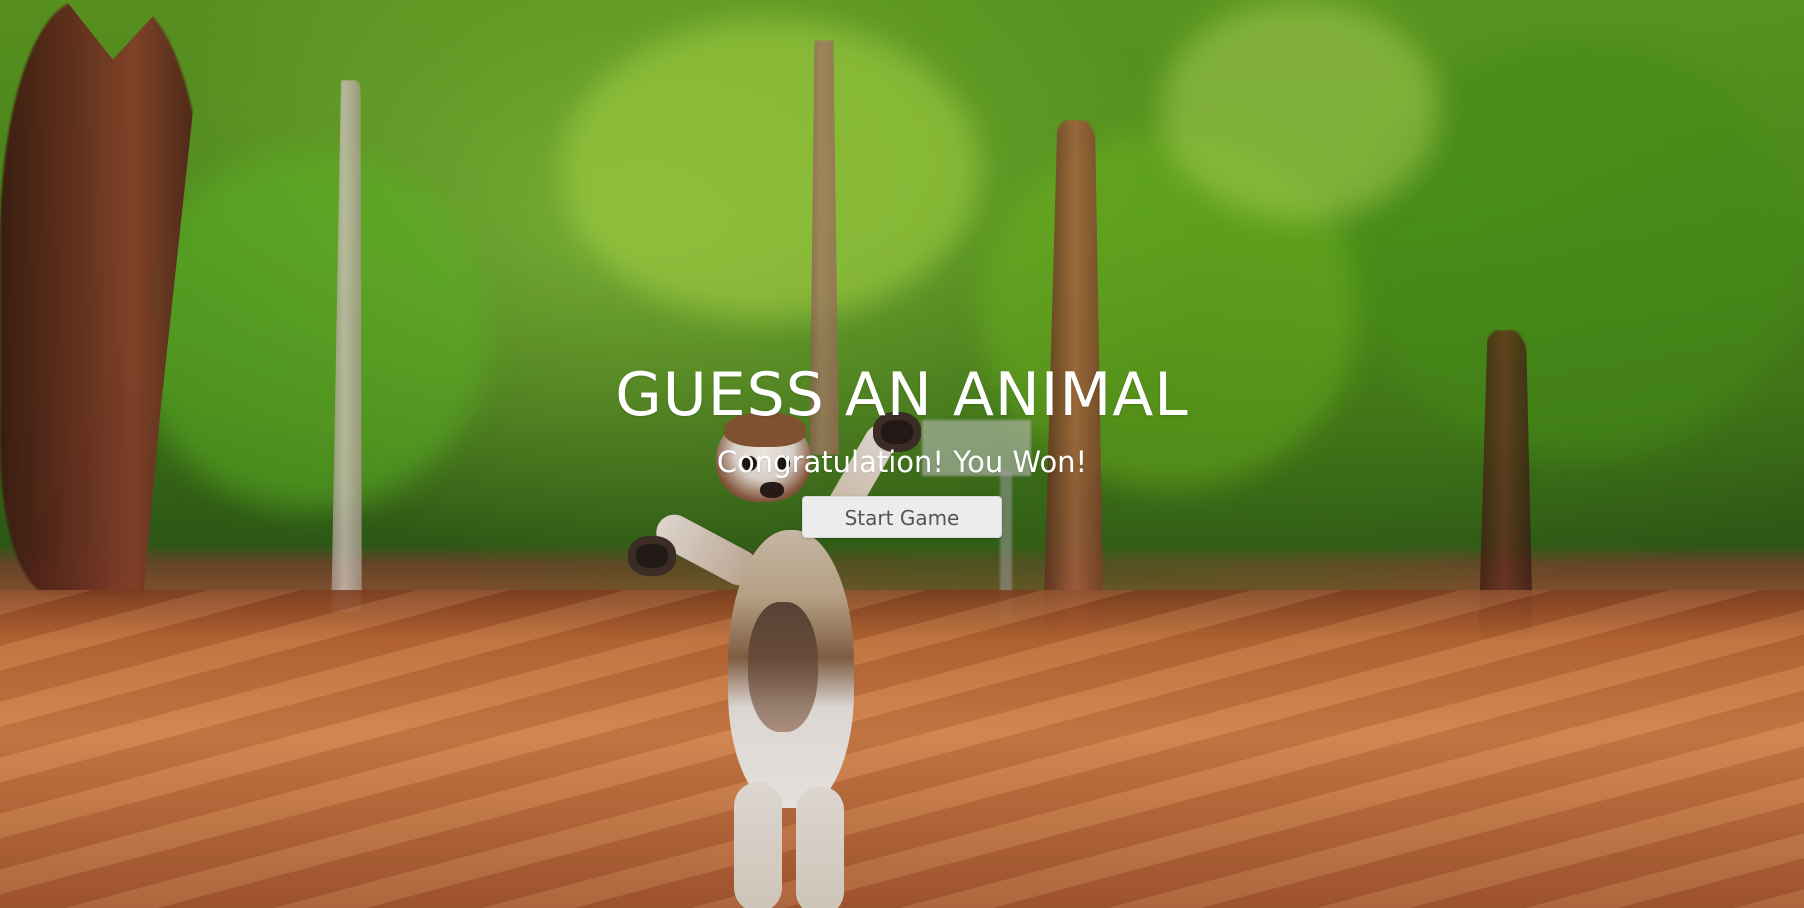  I want to click on start-game-button: Start Game, so click(902, 517).